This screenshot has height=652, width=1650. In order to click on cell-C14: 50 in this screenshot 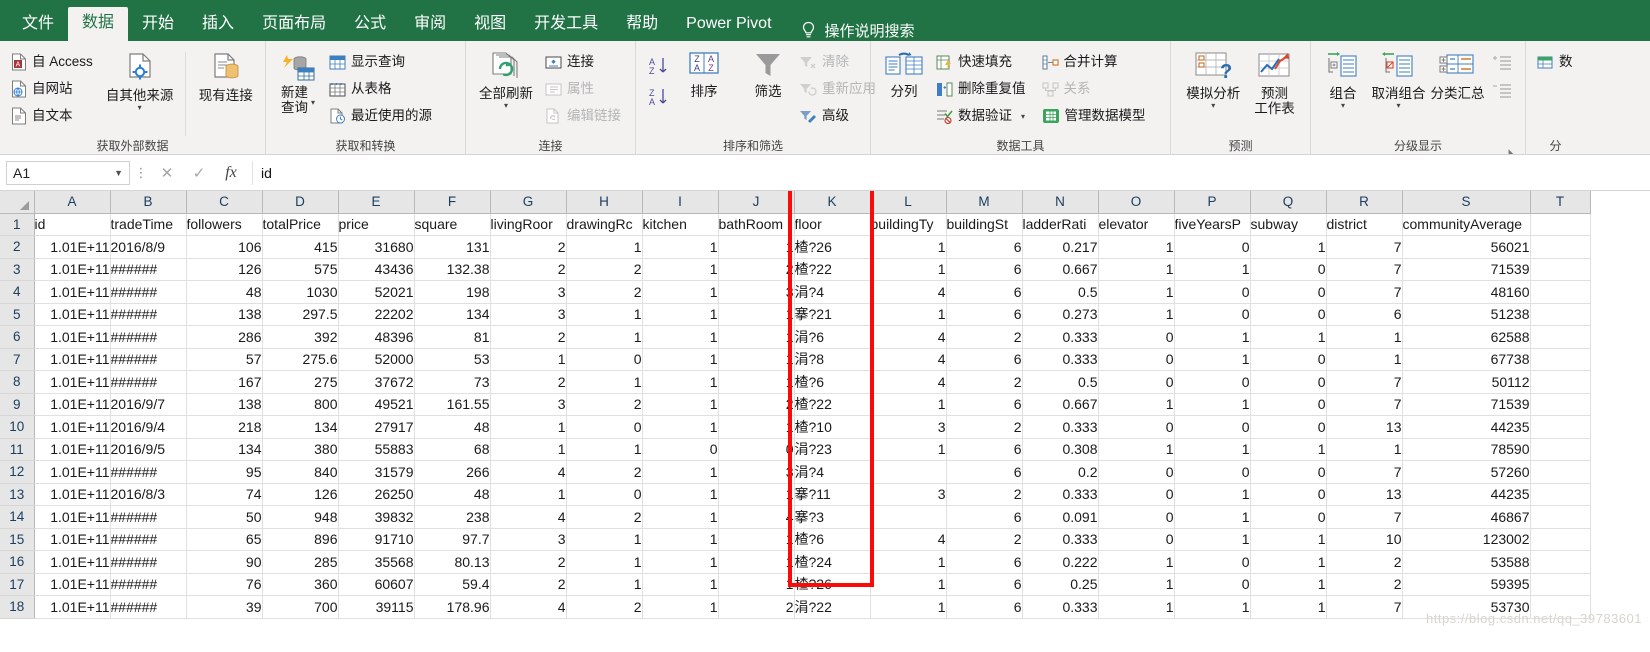, I will do `click(224, 517)`.